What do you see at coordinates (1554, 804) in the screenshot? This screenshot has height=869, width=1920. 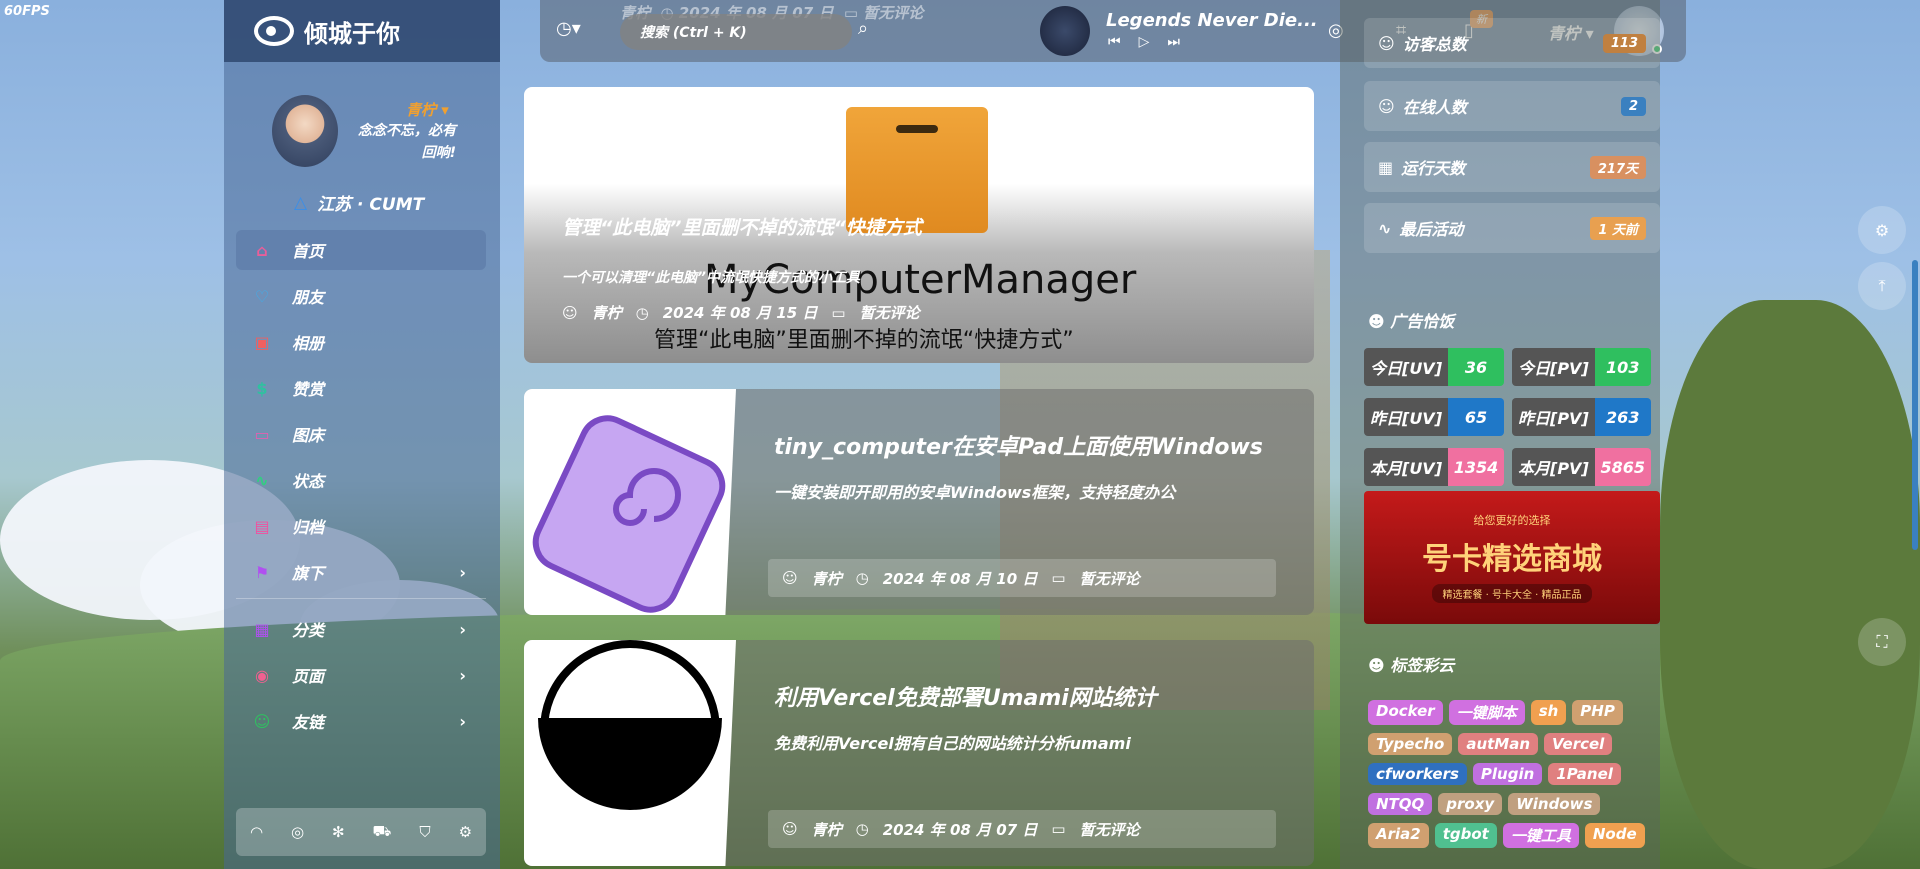 I see `tag: Windows` at bounding box center [1554, 804].